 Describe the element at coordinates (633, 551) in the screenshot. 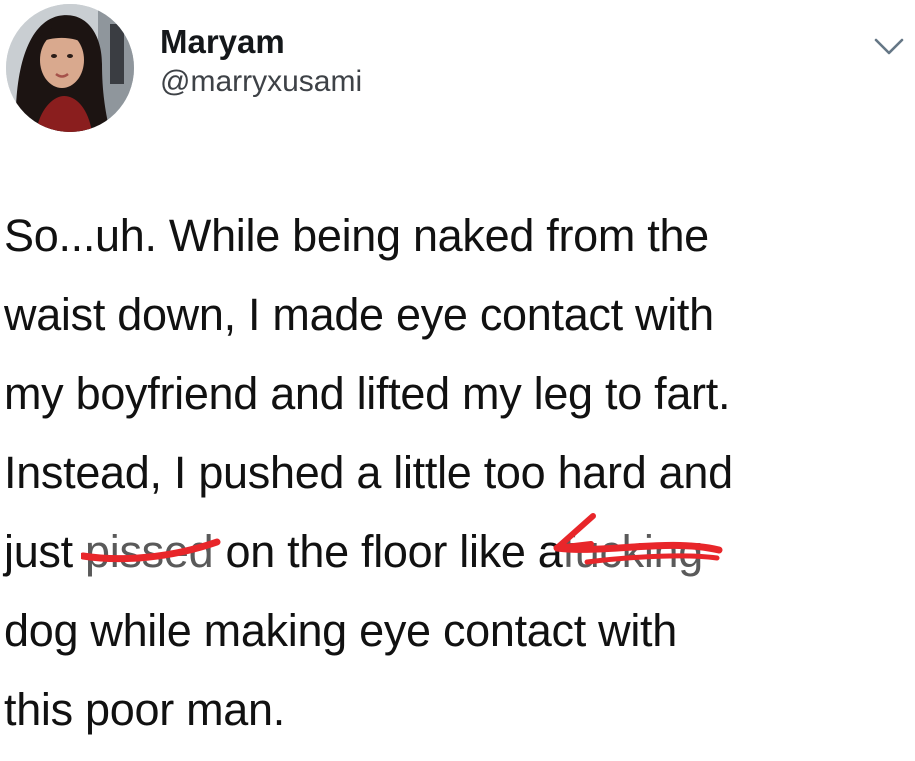

I see `censored-word-text: fucking` at that location.